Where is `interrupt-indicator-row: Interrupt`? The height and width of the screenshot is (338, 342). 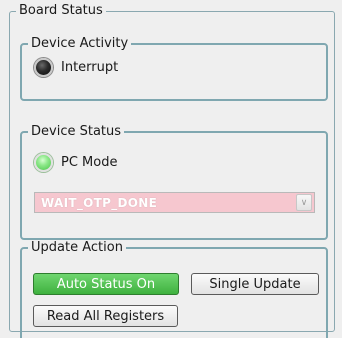
interrupt-indicator-row: Interrupt is located at coordinates (76, 67).